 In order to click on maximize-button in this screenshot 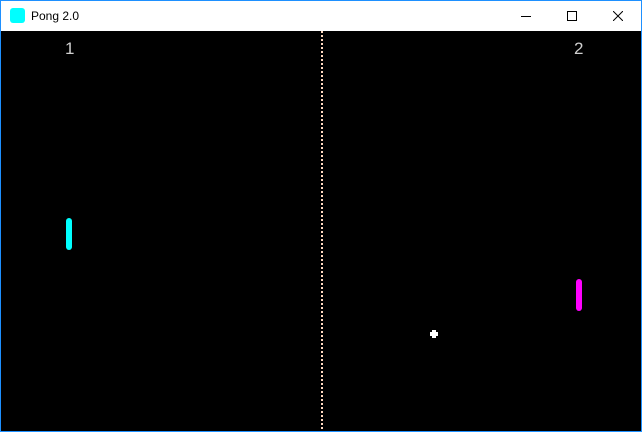, I will do `click(572, 16)`.